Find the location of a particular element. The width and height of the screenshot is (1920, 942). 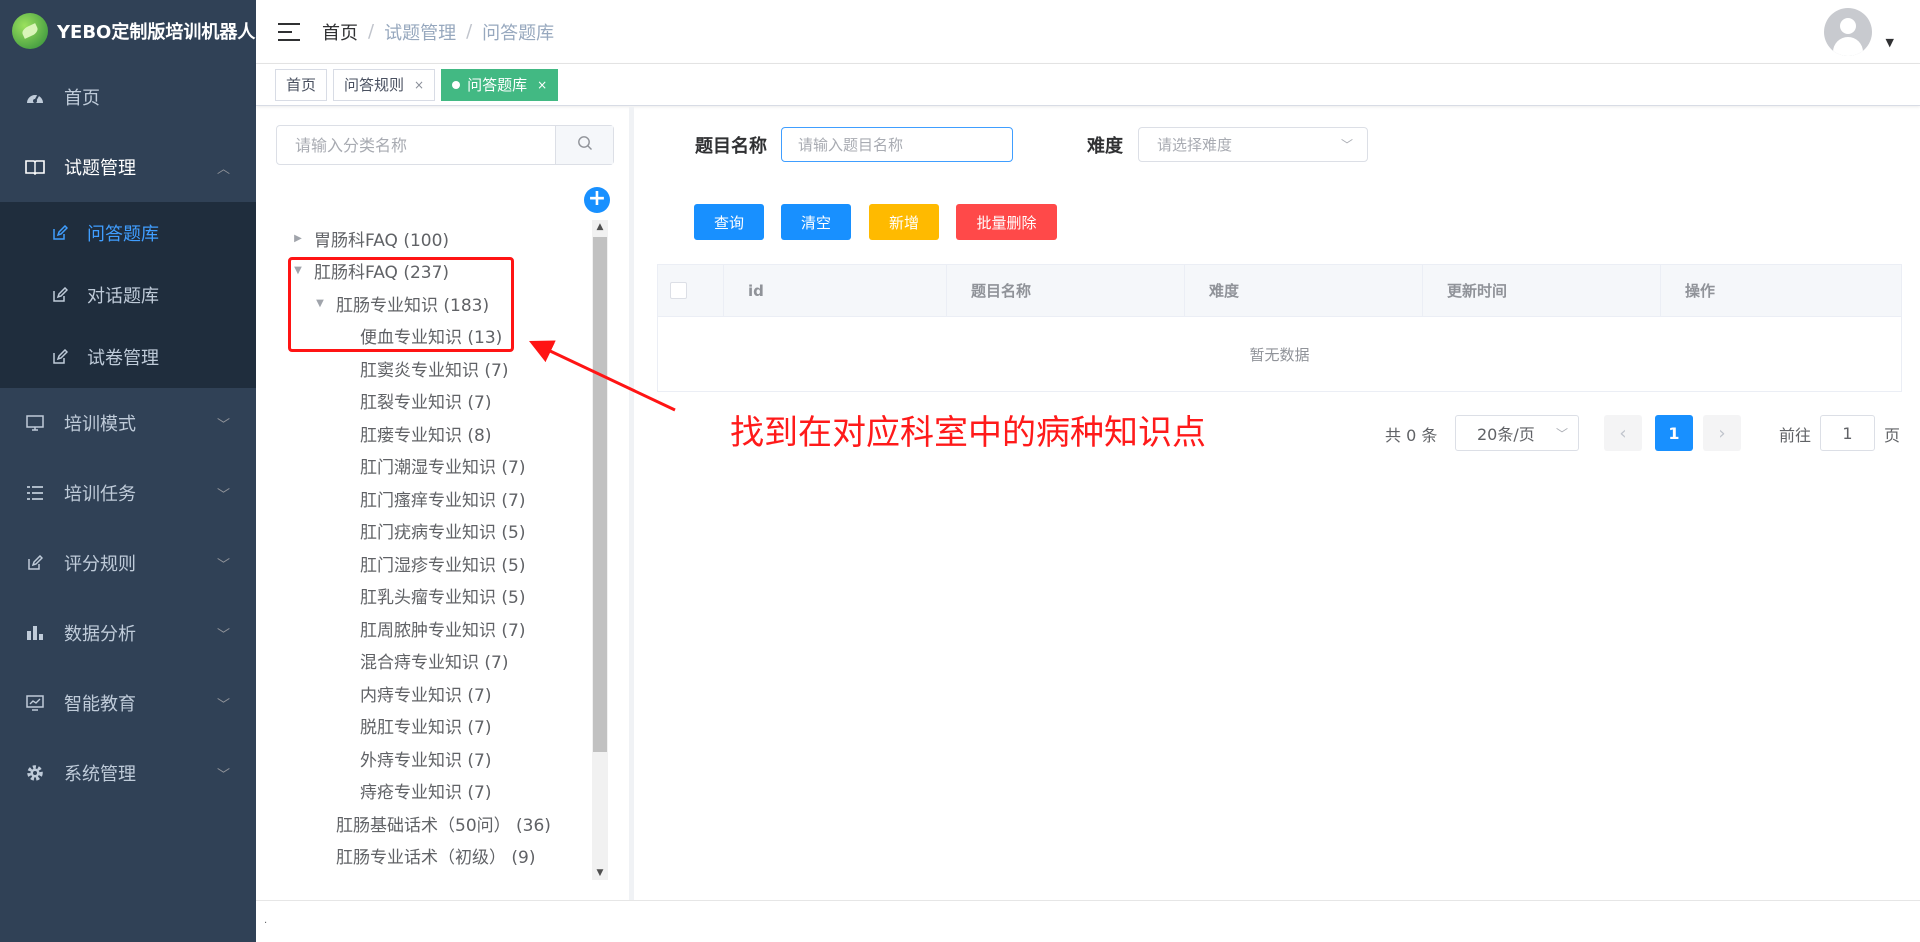

clear-button: 清空 is located at coordinates (816, 222).